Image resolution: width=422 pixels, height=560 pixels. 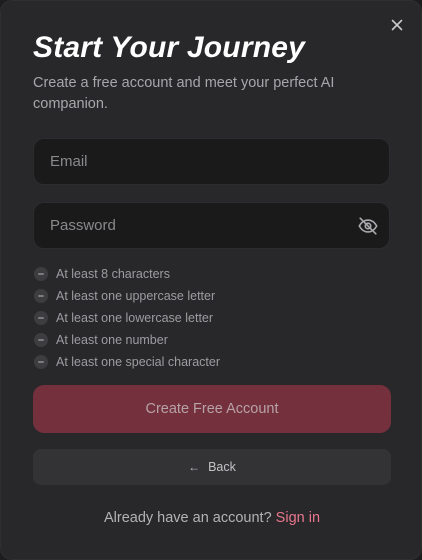 I want to click on requirement-label: At least one special character, so click(x=138, y=362).